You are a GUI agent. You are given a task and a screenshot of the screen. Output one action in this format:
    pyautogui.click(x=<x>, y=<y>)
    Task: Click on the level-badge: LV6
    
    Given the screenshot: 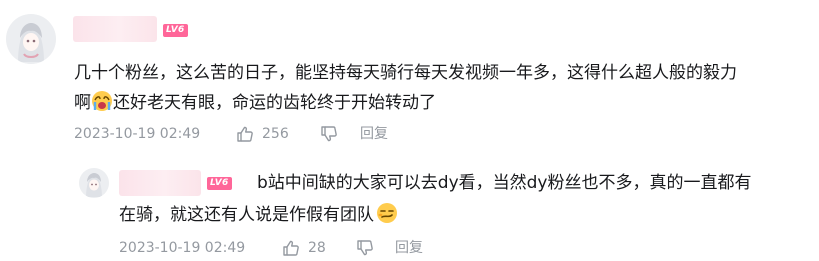 What is the action you would take?
    pyautogui.click(x=175, y=30)
    